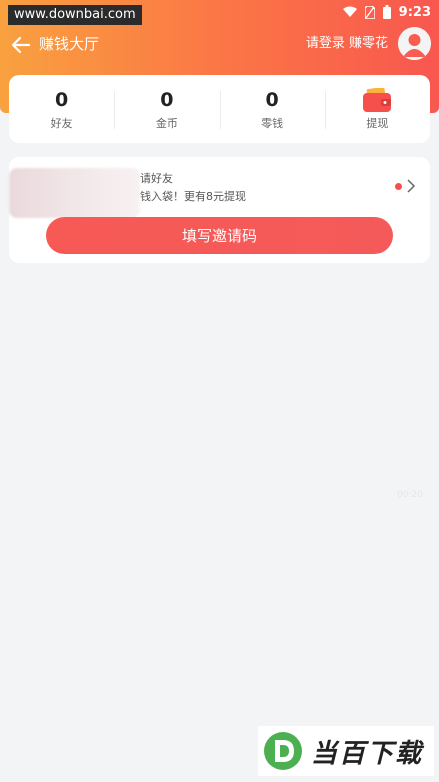 Image resolution: width=439 pixels, height=782 pixels. I want to click on stat-withdraw: 提现, so click(377, 109).